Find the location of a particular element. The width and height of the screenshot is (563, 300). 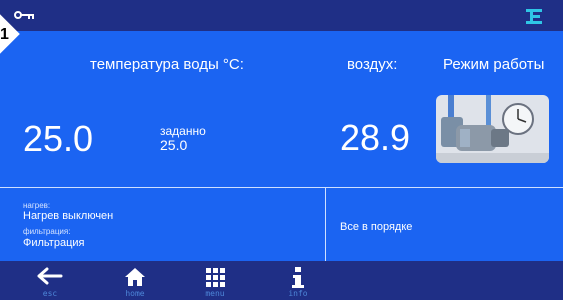

setpoint-label: заданно is located at coordinates (183, 131).